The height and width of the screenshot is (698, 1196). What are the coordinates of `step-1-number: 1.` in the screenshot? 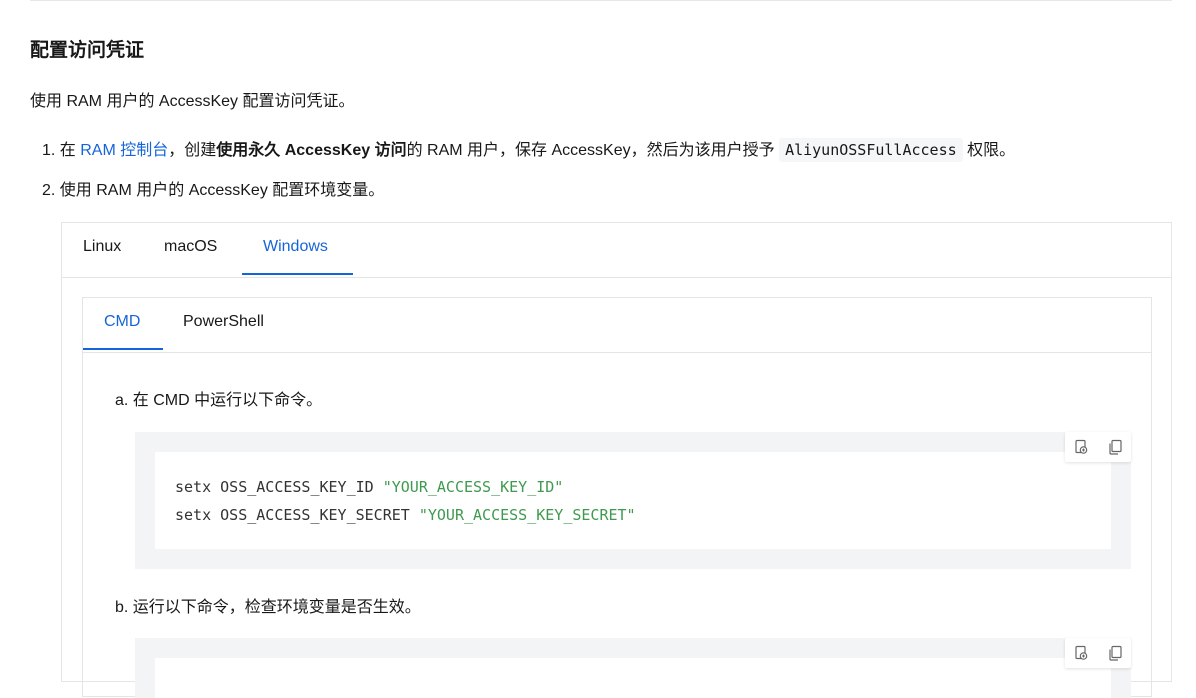 It's located at (49, 150).